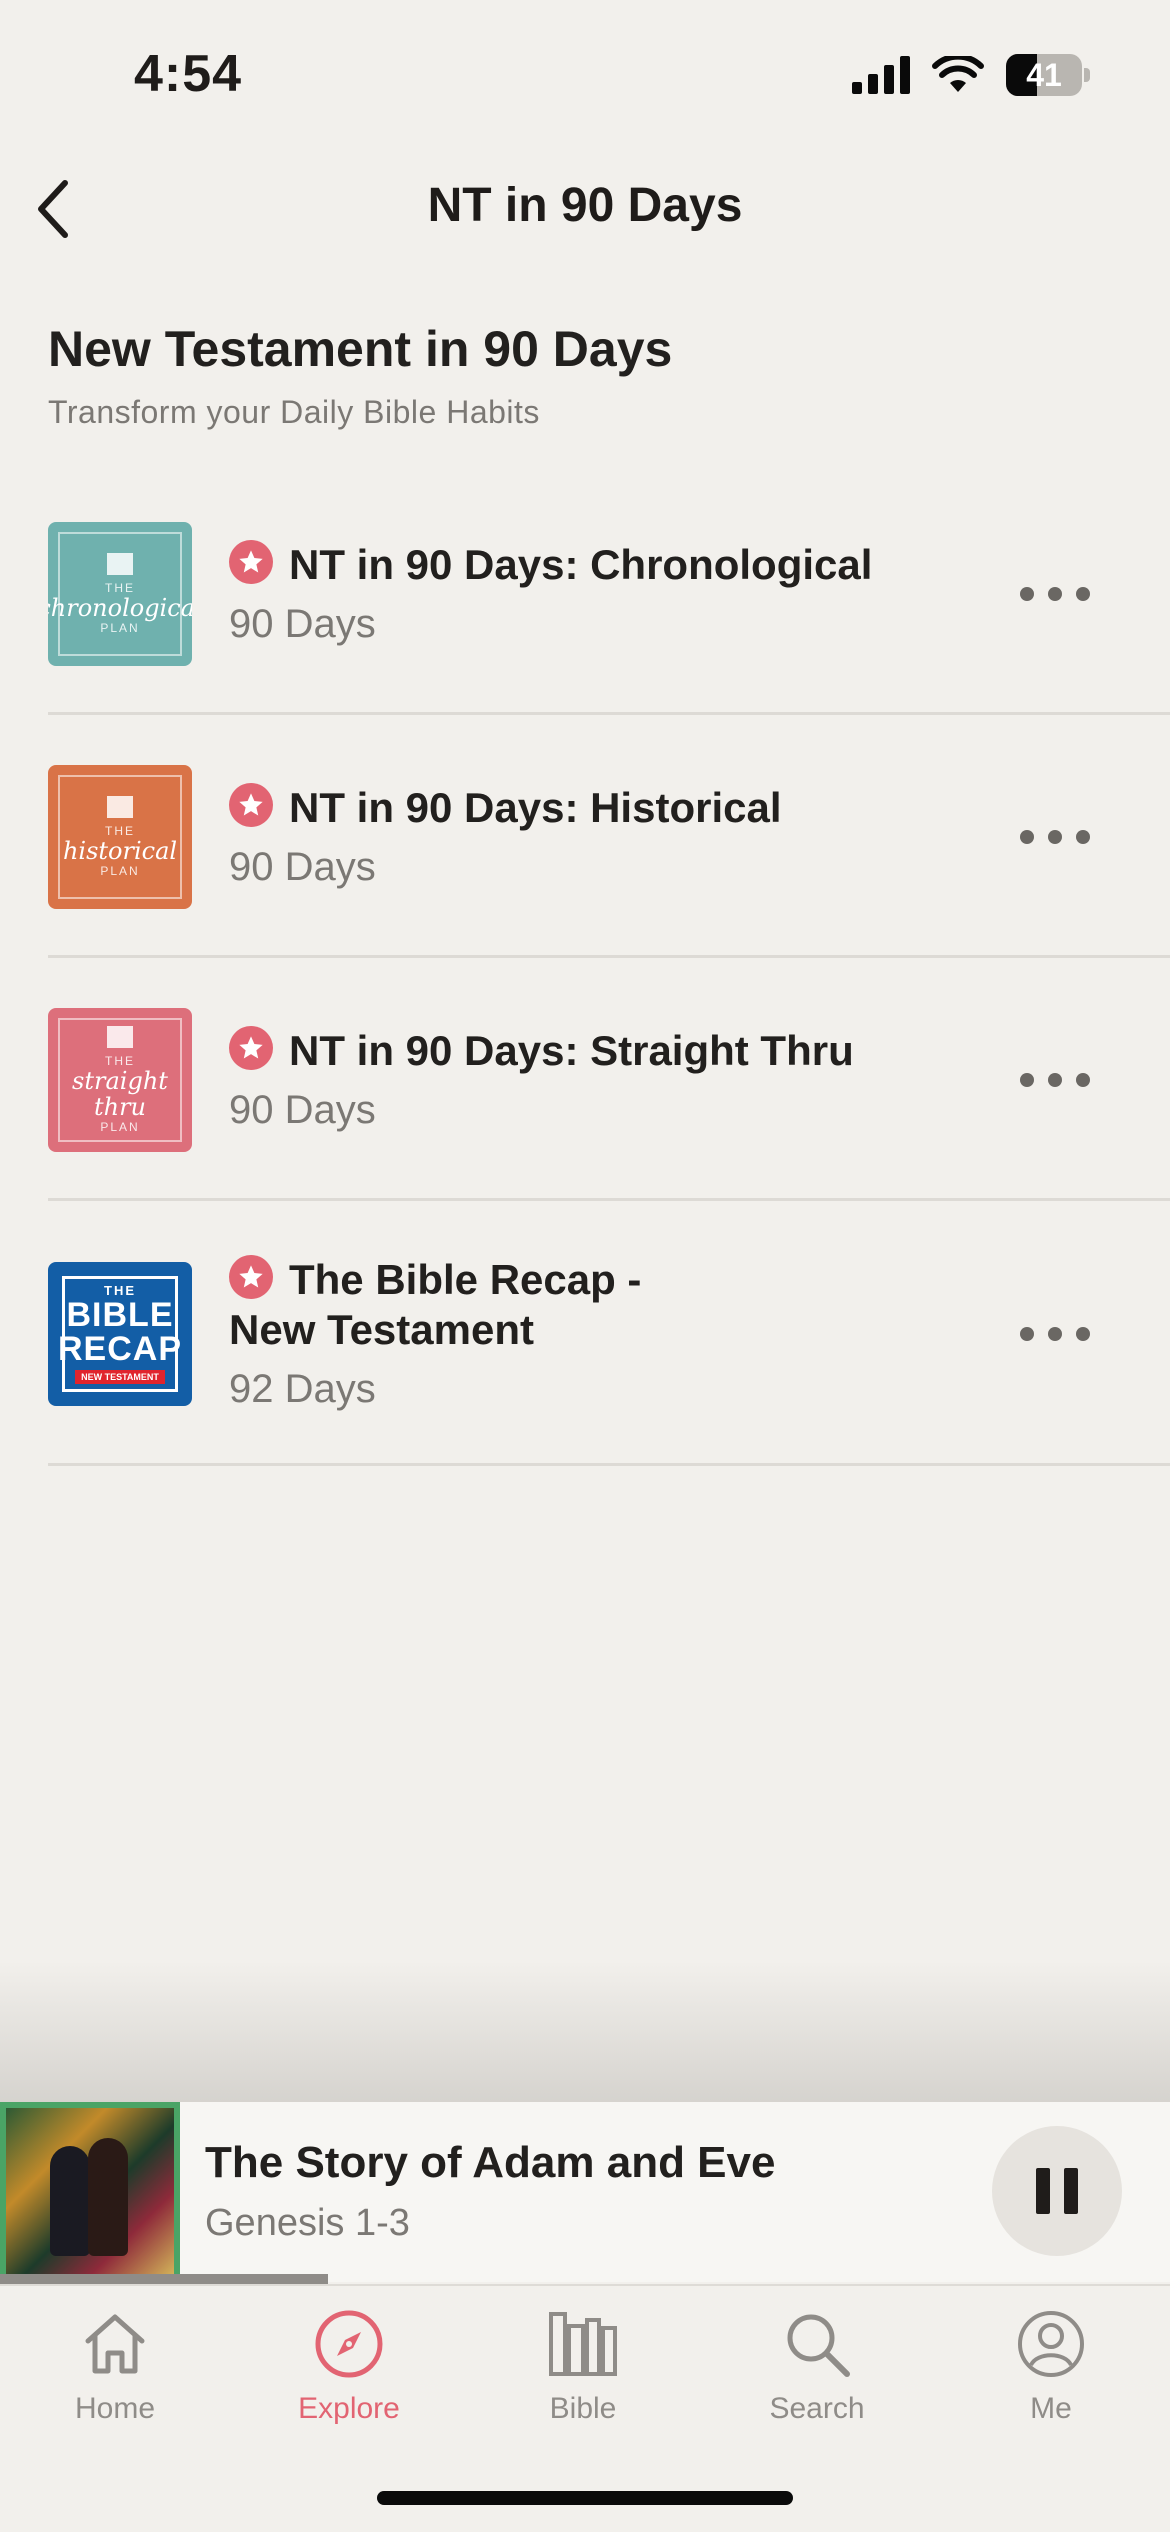  Describe the element at coordinates (115, 2408) in the screenshot. I see `tab-label: Home` at that location.